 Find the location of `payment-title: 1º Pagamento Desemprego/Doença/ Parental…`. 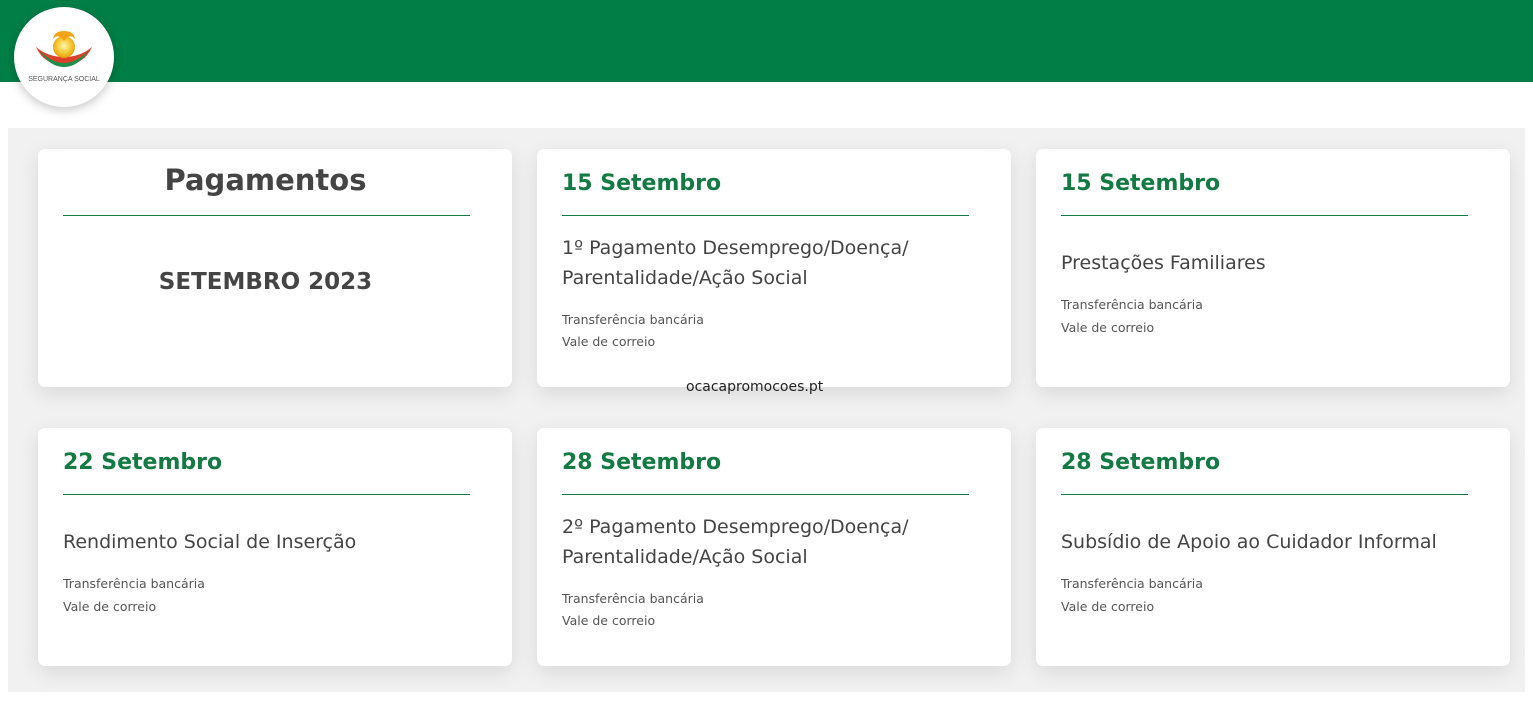

payment-title: 1º Pagamento Desemprego/Doença/ Parental… is located at coordinates (735, 263).